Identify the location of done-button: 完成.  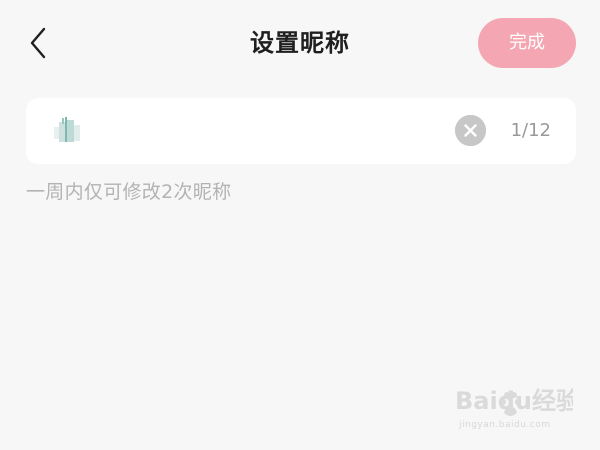
(527, 43).